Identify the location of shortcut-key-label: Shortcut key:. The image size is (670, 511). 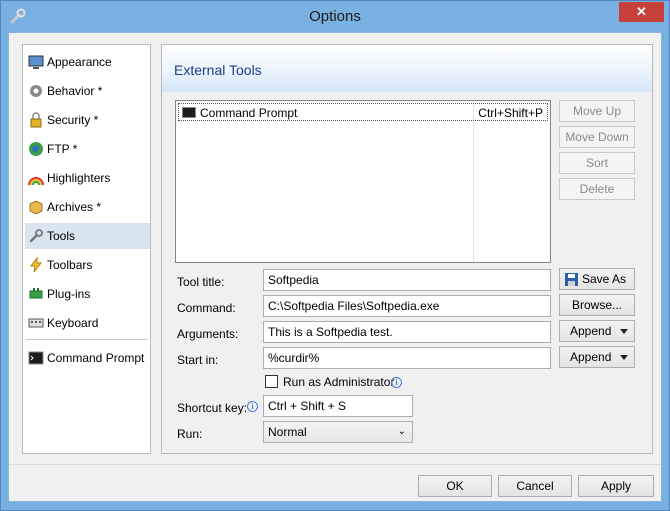
(212, 408).